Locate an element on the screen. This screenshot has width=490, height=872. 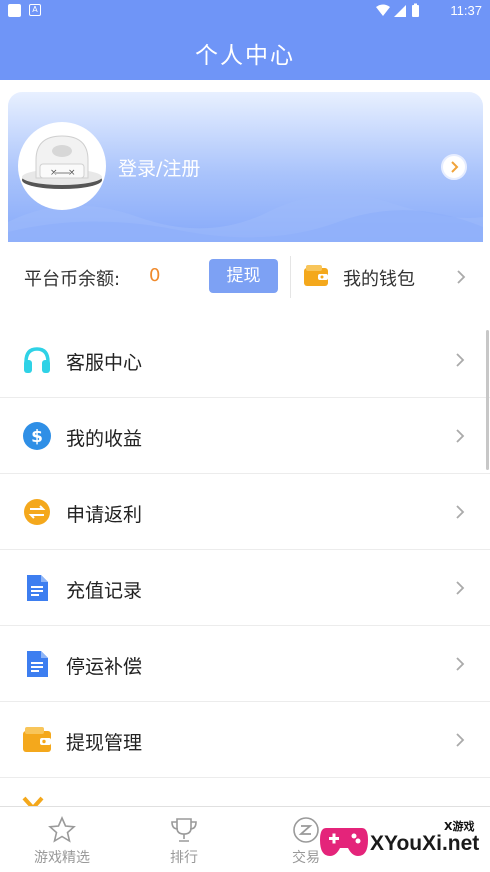
balance-label: 平台币余额: is located at coordinates (72, 279).